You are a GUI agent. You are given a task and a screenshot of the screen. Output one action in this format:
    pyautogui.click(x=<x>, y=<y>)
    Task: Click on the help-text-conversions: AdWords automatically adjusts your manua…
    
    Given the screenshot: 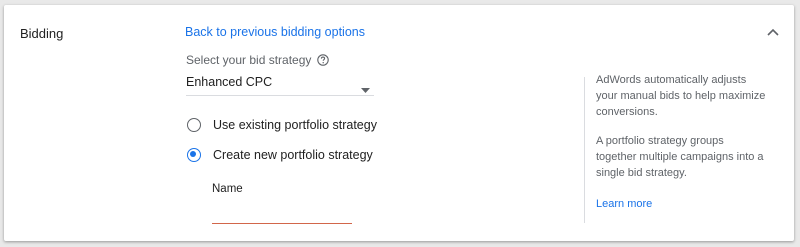 What is the action you would take?
    pyautogui.click(x=681, y=96)
    